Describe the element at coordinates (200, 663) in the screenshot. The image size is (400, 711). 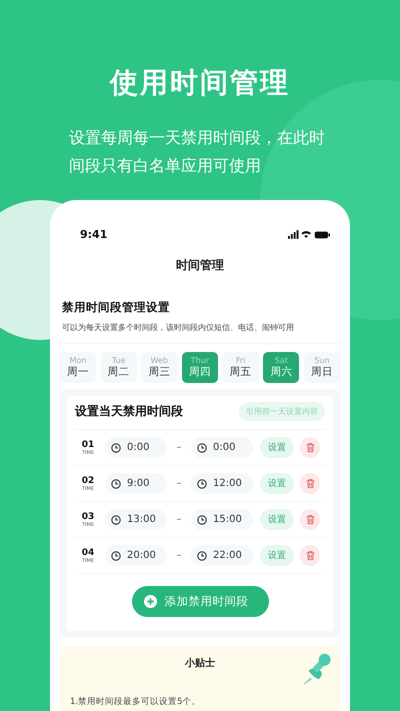
I see `tips-title: 小贴士` at that location.